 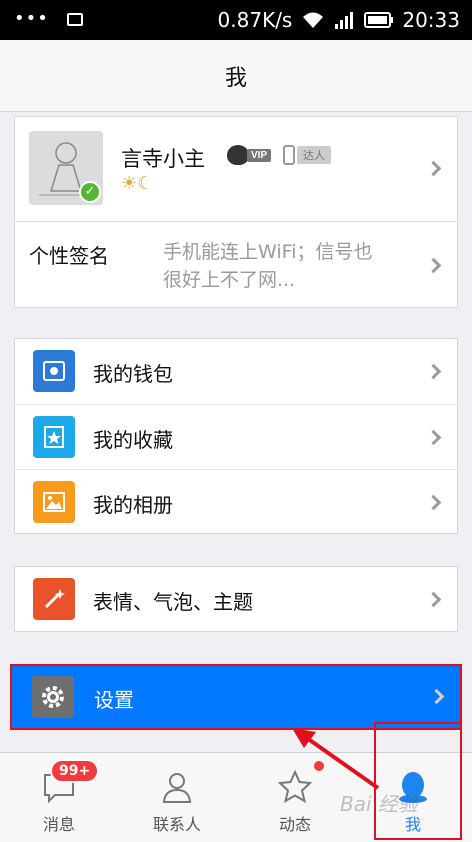 What do you see at coordinates (173, 602) in the screenshot?
I see `menu-item-label: 表情、气泡、主题` at bounding box center [173, 602].